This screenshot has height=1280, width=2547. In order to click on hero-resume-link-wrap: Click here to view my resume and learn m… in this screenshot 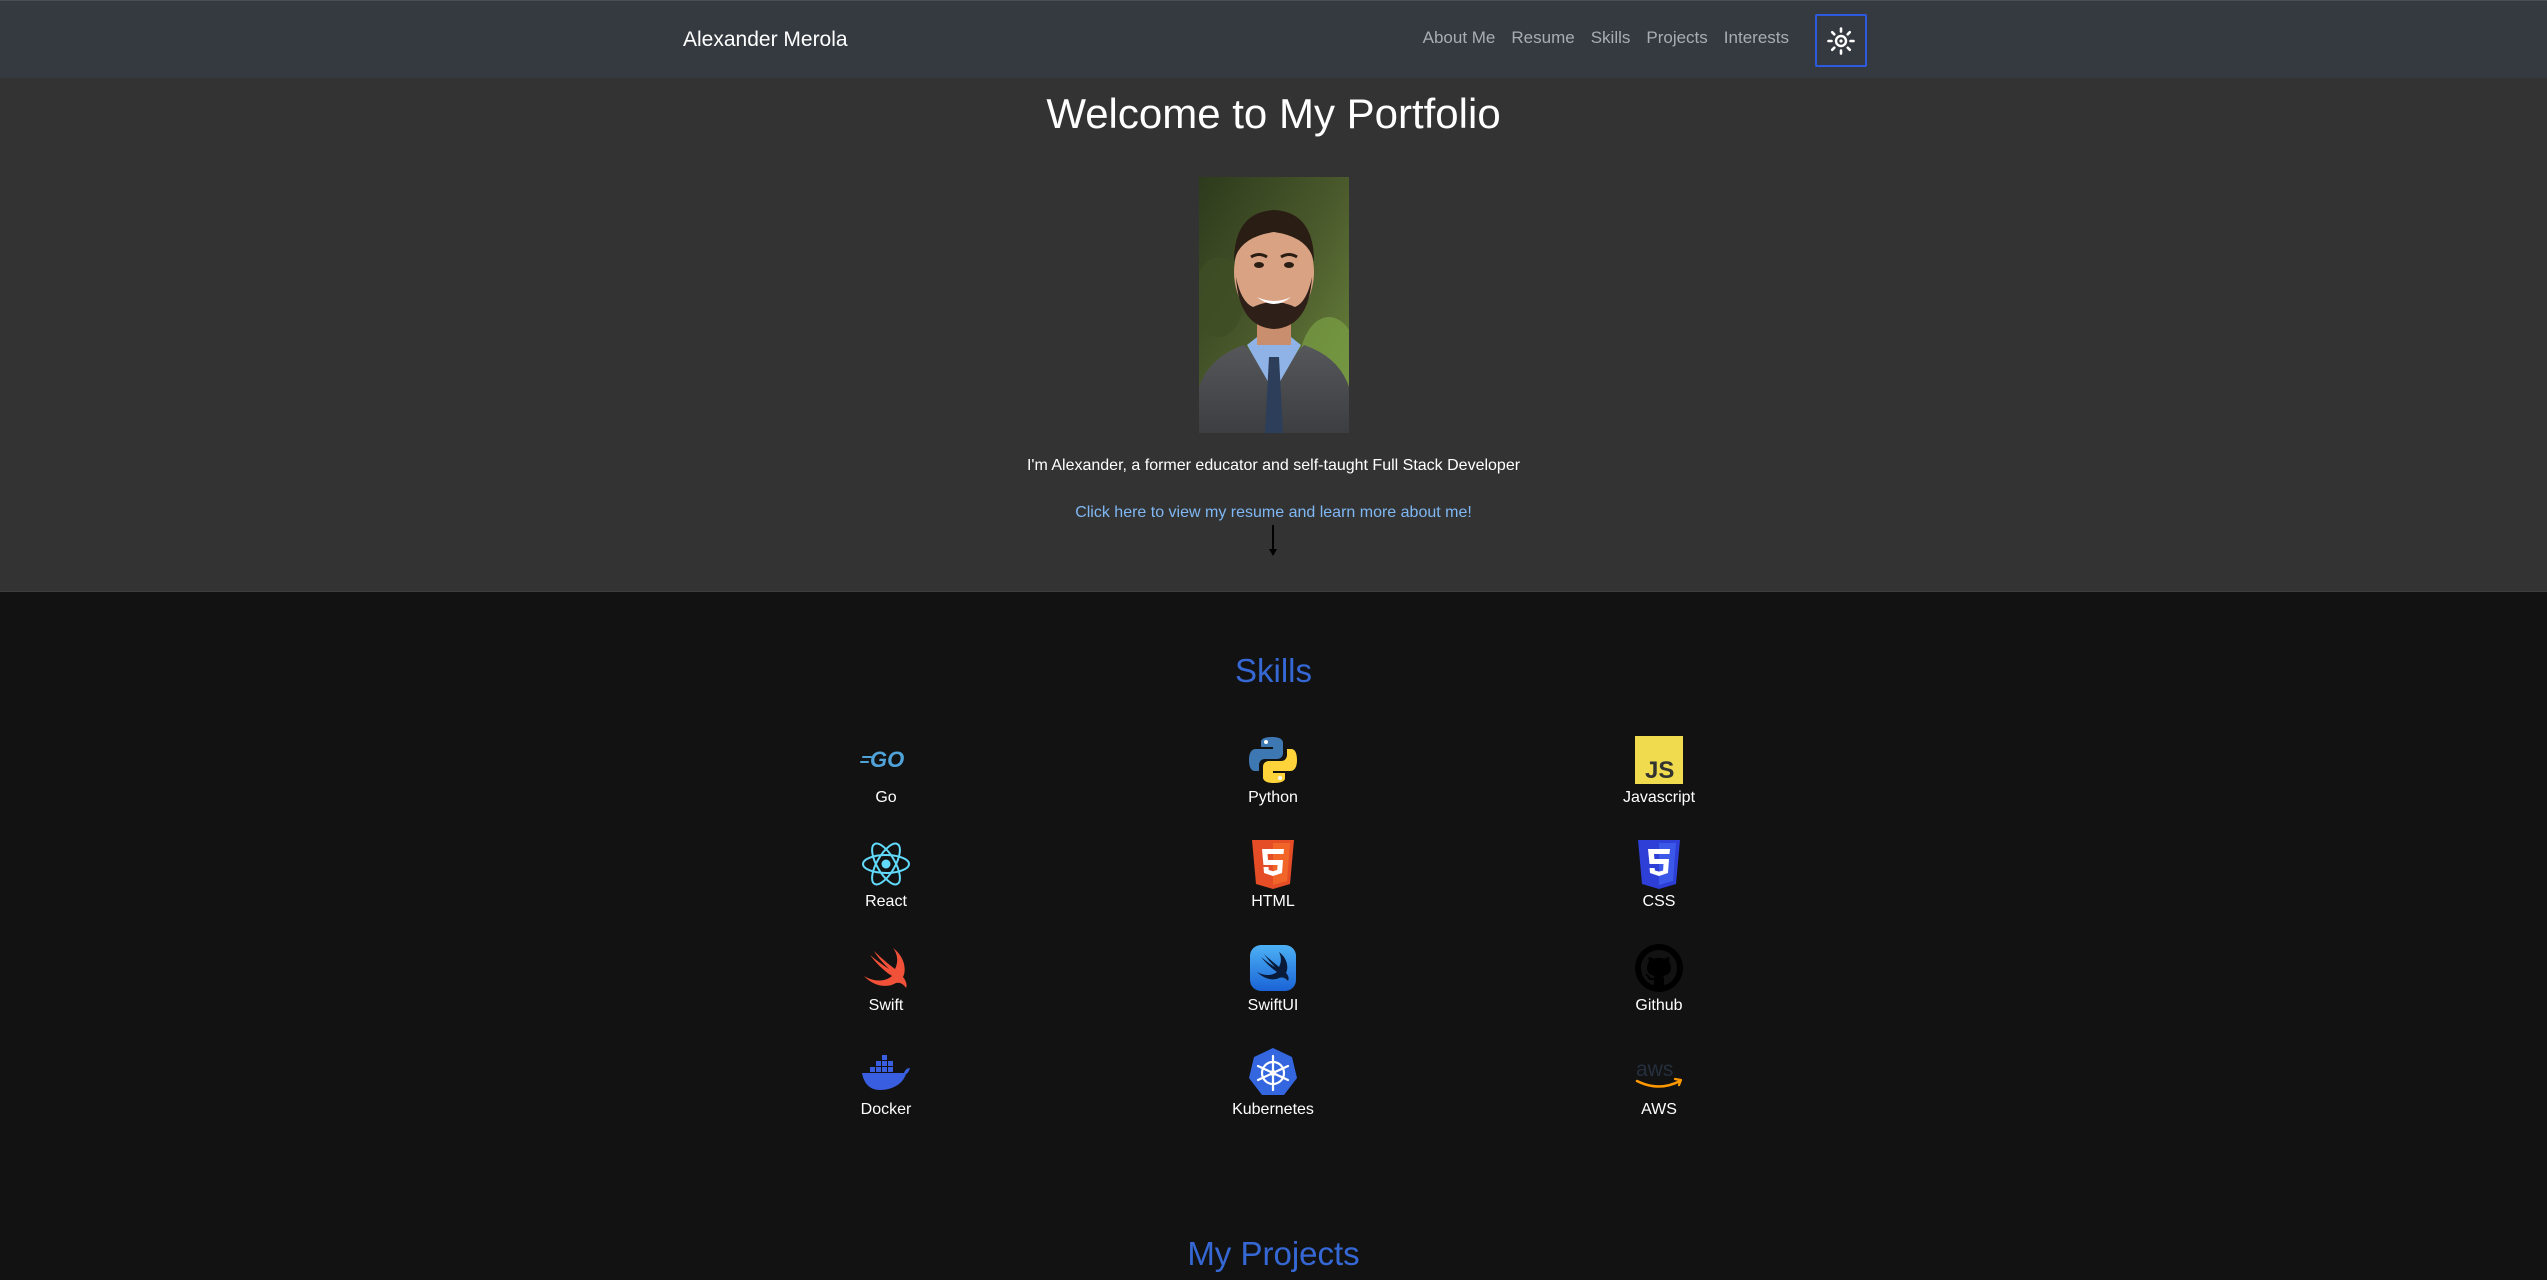, I will do `click(1273, 513)`.